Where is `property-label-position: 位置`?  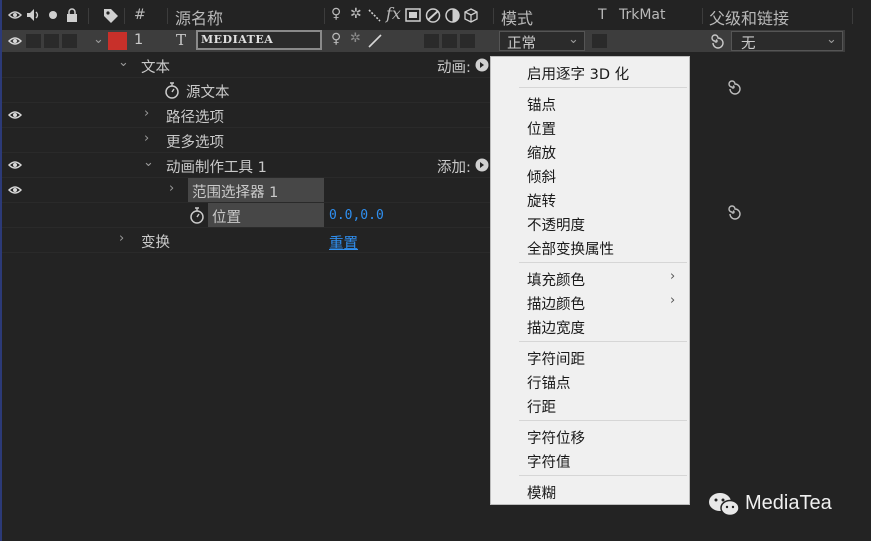
property-label-position: 位置 is located at coordinates (226, 218).